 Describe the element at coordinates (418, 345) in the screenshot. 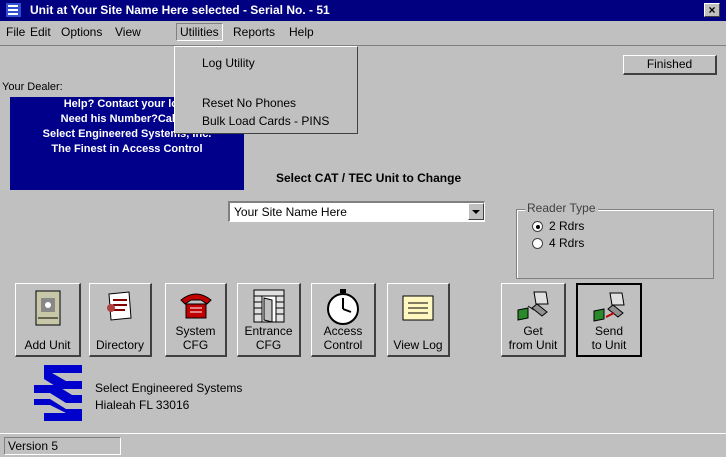

I see `view-log-label: View Log` at that location.